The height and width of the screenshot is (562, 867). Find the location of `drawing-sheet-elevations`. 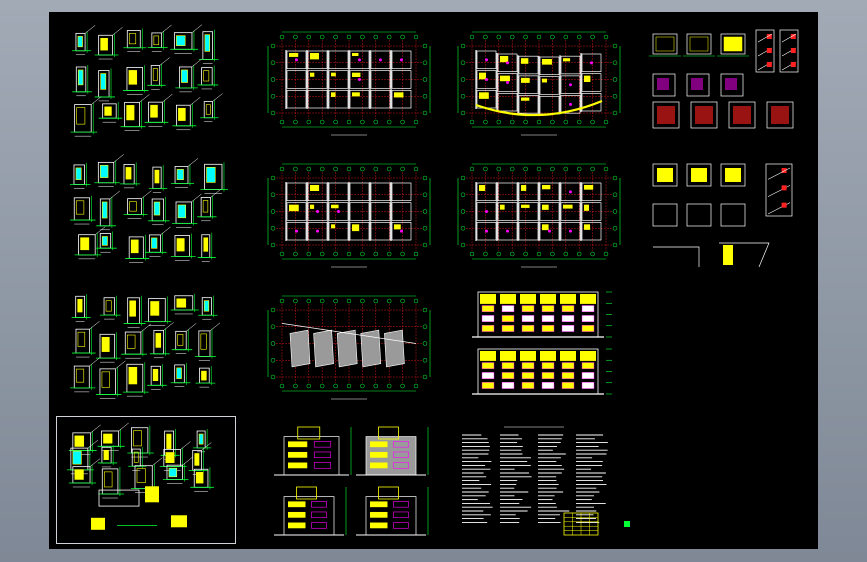

drawing-sheet-elevations is located at coordinates (539, 346).